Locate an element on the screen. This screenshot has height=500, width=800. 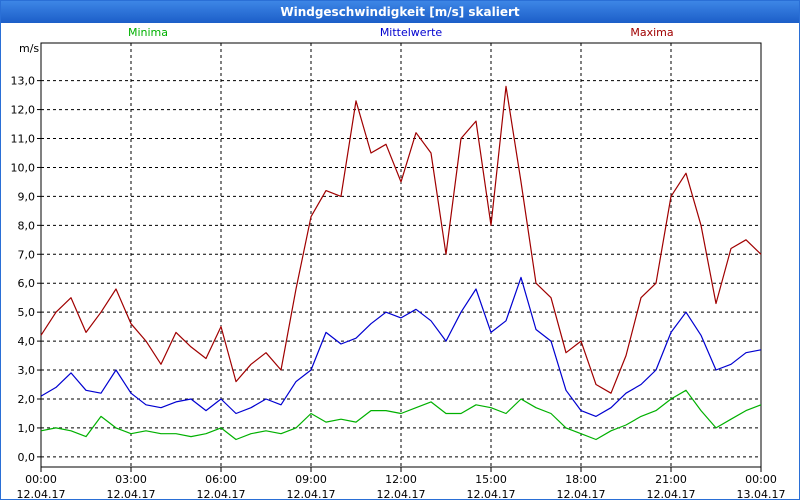
y-tick-label: 1,0 is located at coordinates (27, 428).